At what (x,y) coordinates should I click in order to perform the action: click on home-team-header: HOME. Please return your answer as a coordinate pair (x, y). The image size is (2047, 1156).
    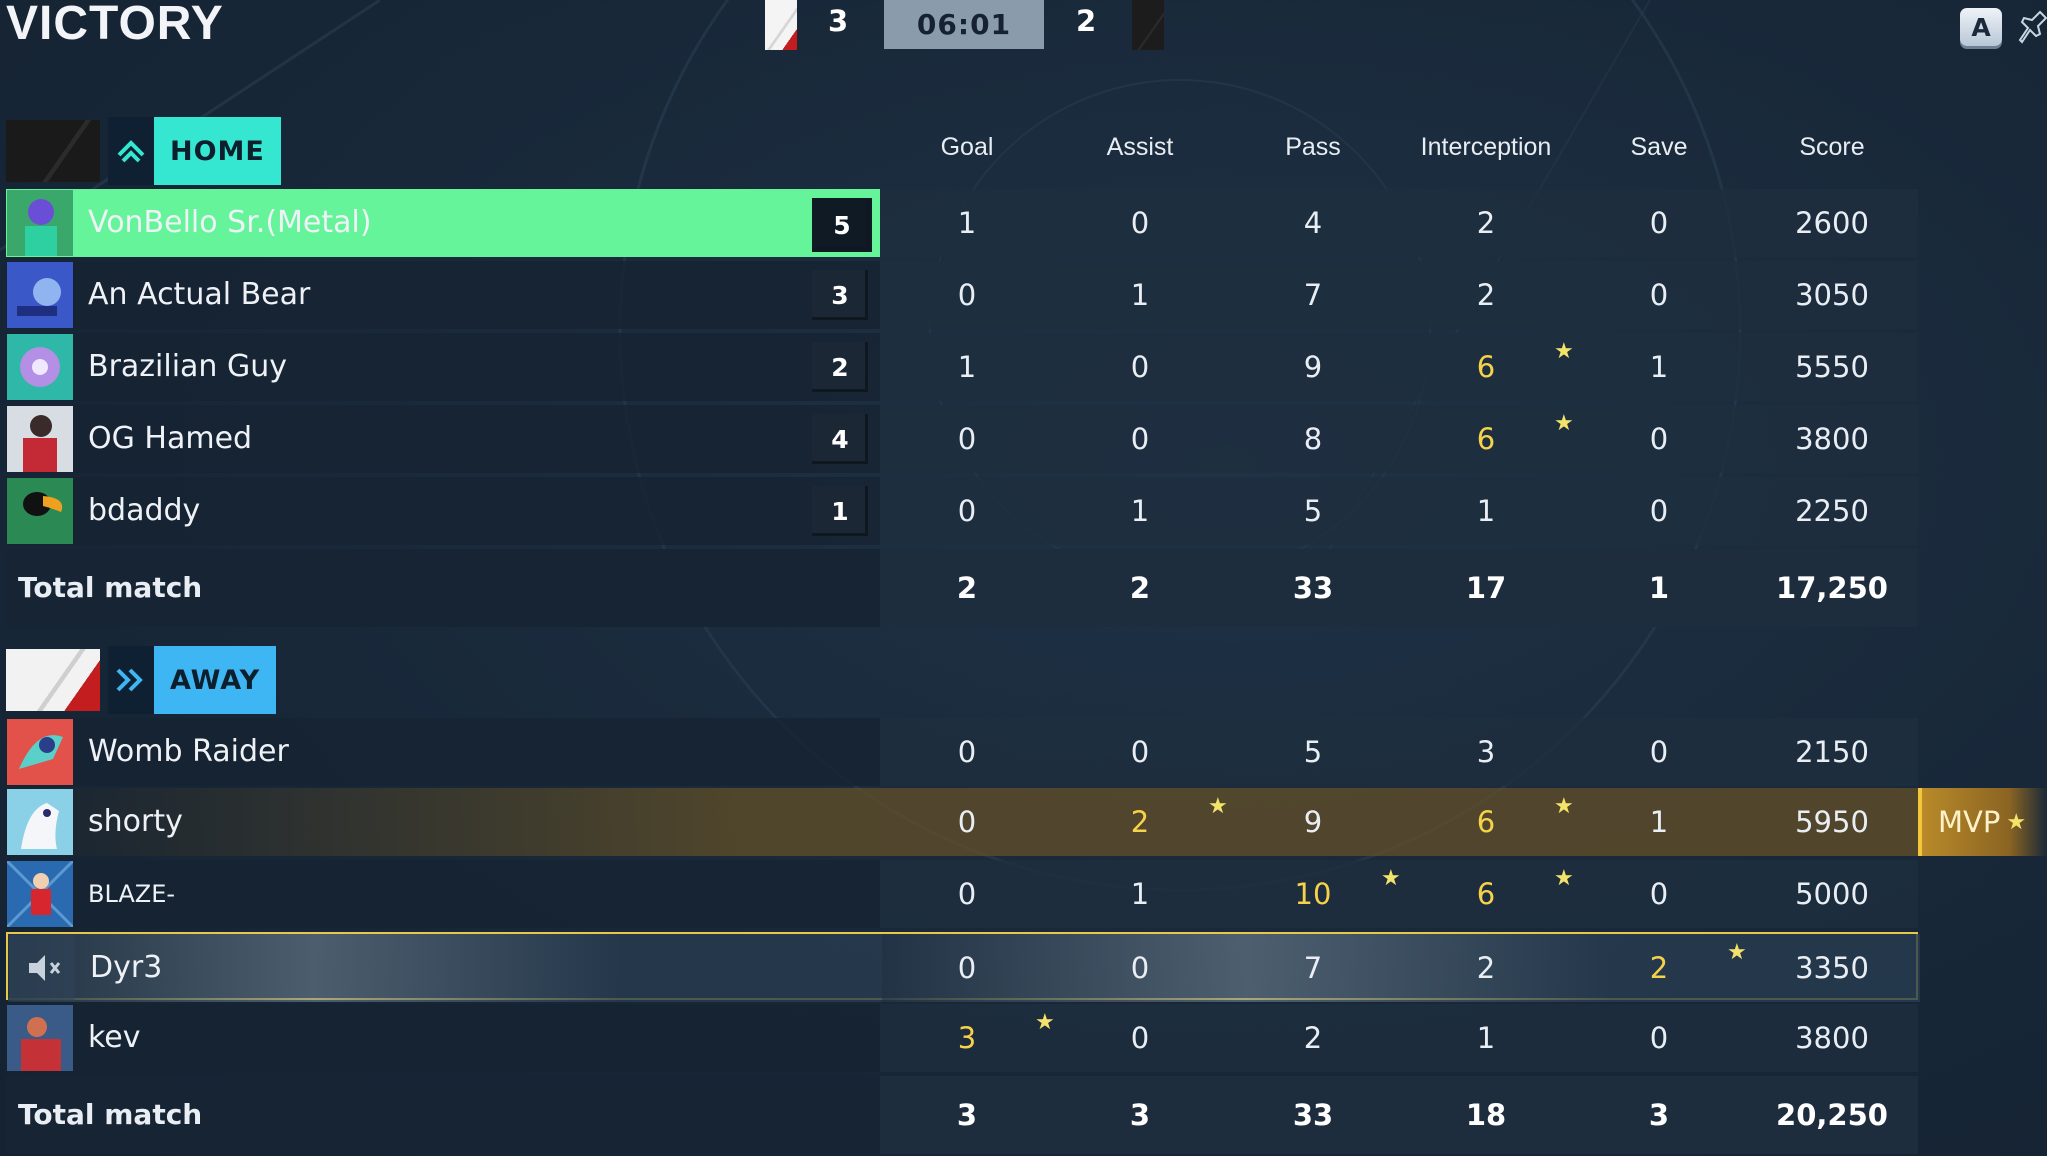
    Looking at the image, I should click on (143, 151).